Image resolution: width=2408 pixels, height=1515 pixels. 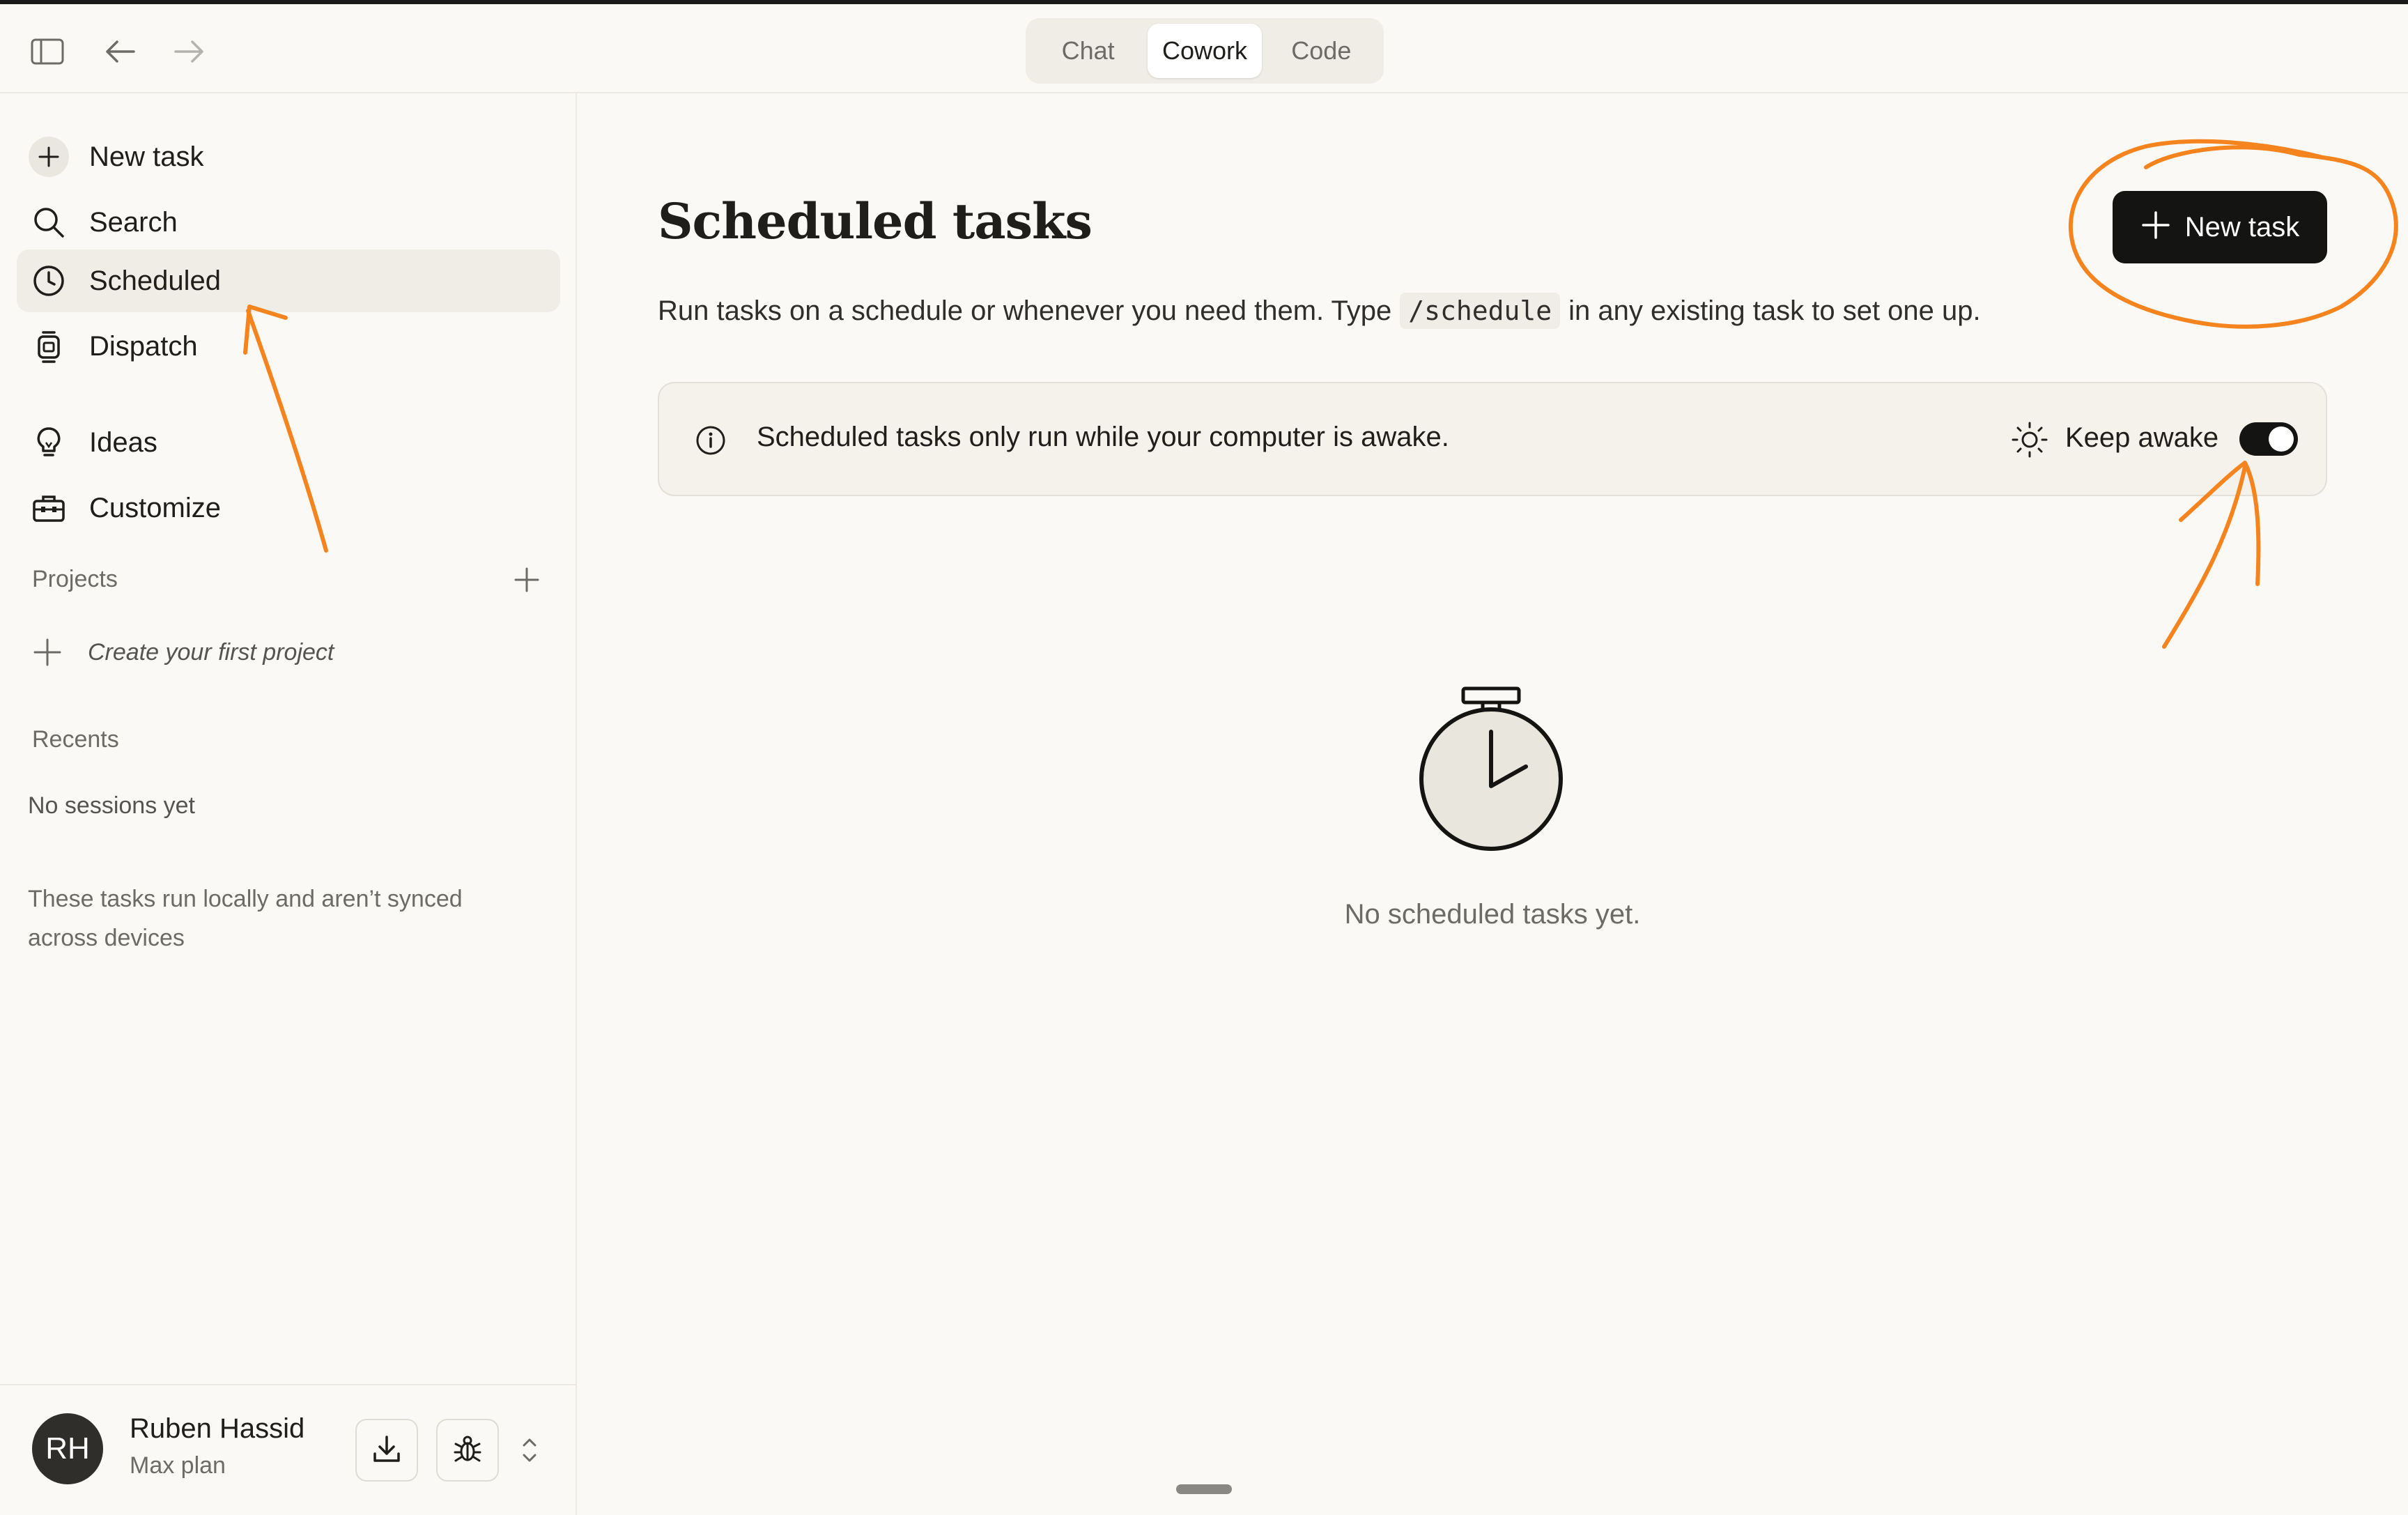 What do you see at coordinates (144, 346) in the screenshot?
I see `sidebar-item-label: Dispatch` at bounding box center [144, 346].